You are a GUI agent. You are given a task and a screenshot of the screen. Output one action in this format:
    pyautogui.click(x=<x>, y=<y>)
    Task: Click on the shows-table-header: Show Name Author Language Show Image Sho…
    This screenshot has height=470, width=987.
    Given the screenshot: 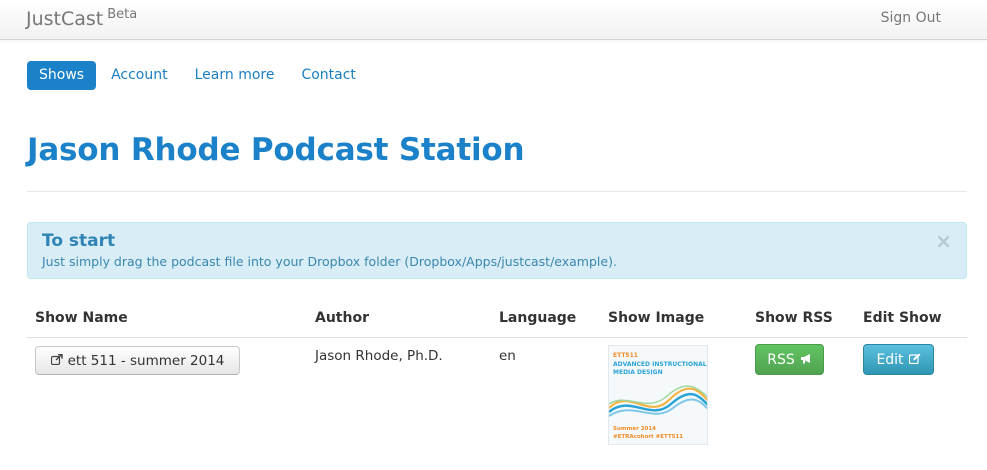 What is the action you would take?
    pyautogui.click(x=497, y=324)
    